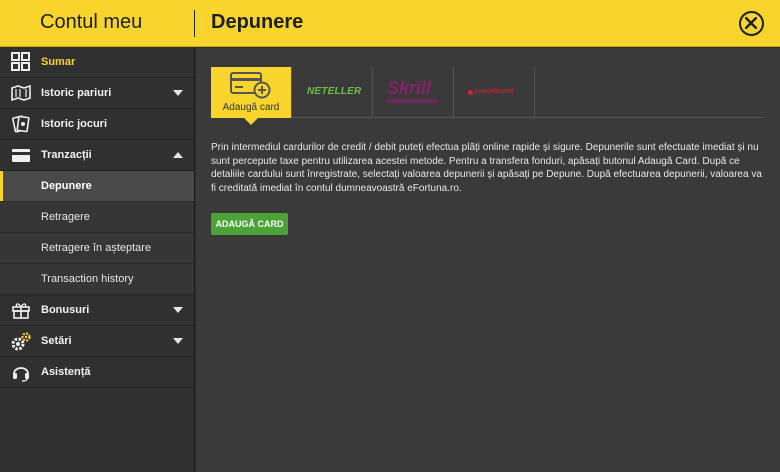 The image size is (780, 472). I want to click on sidebar-item-label: Bonusuri, so click(65, 310).